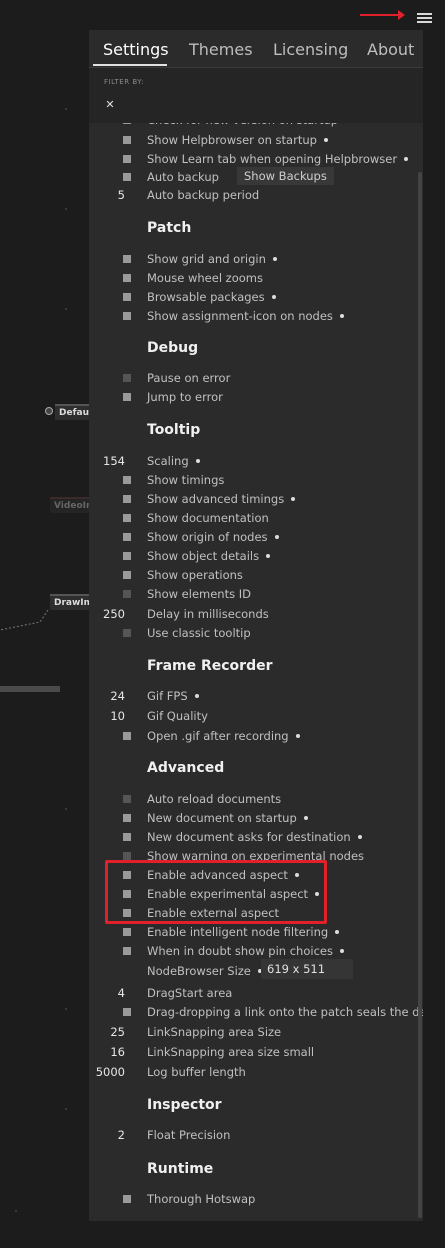 The height and width of the screenshot is (1248, 445). Describe the element at coordinates (252, 518) in the screenshot. I see `setting-row: Show documentation` at that location.